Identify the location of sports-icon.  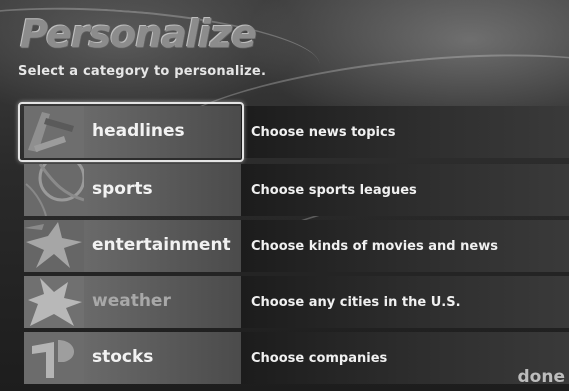
(54, 190).